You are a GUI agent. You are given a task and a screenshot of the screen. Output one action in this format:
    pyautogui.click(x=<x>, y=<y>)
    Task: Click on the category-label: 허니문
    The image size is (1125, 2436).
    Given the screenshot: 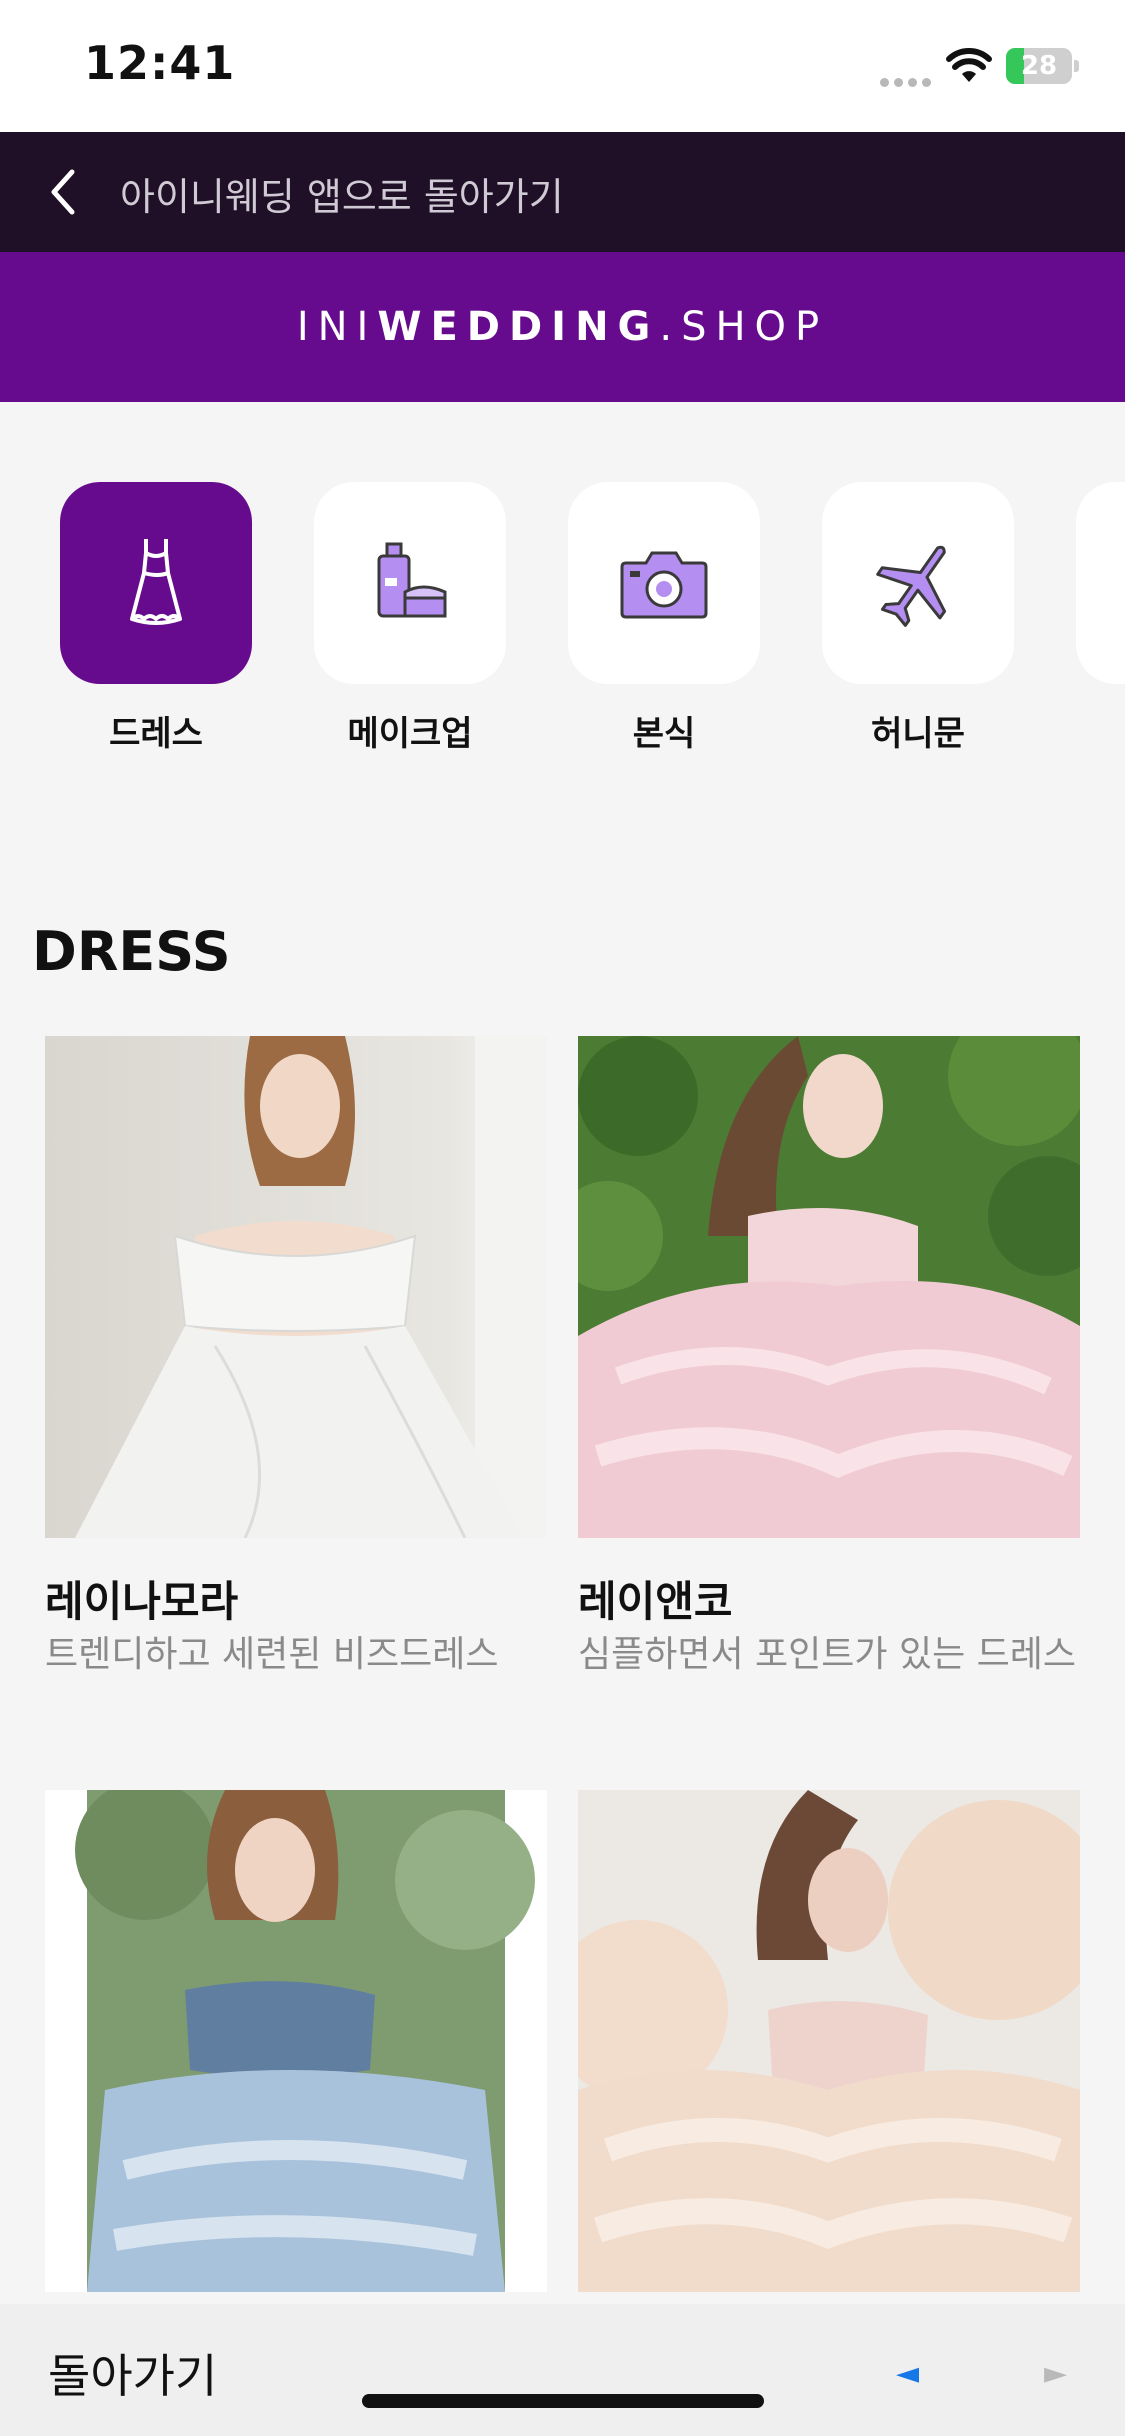 What is the action you would take?
    pyautogui.click(x=918, y=734)
    